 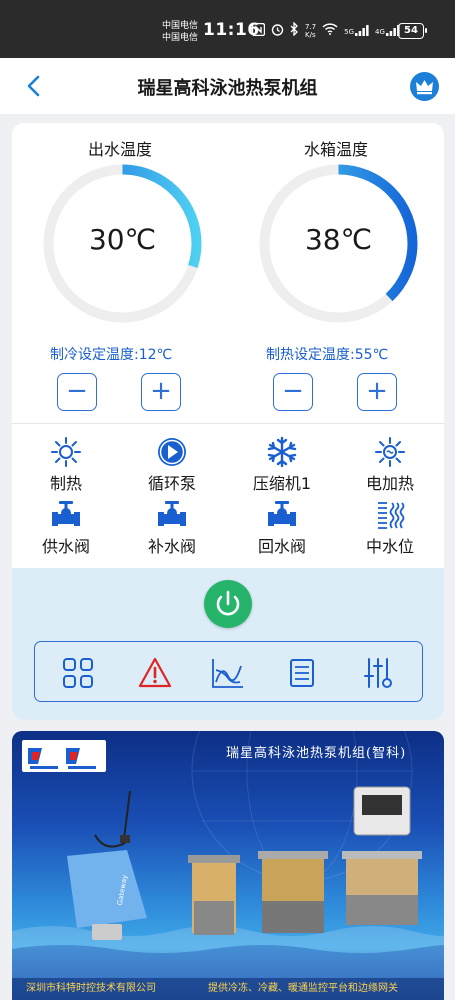 What do you see at coordinates (66, 452) in the screenshot?
I see `sun-icon` at bounding box center [66, 452].